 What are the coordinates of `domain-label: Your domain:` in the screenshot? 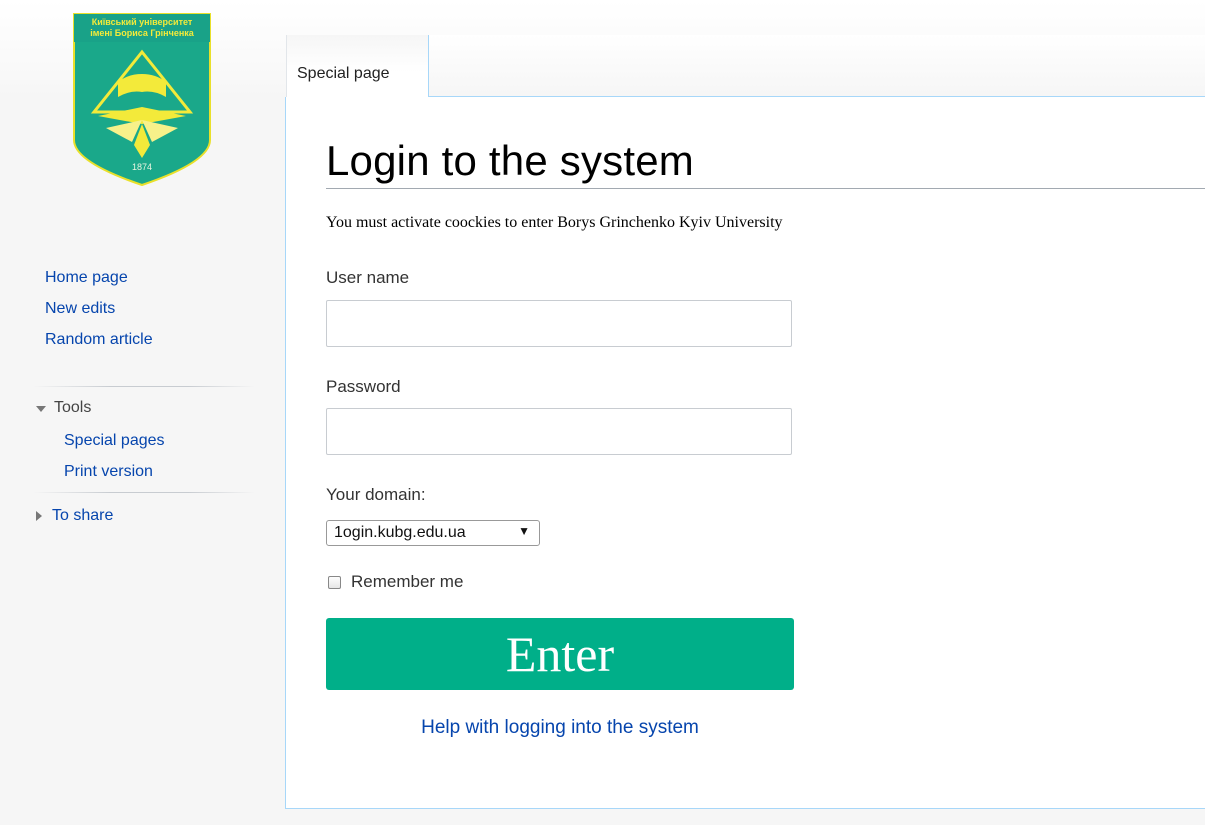 It's located at (376, 494).